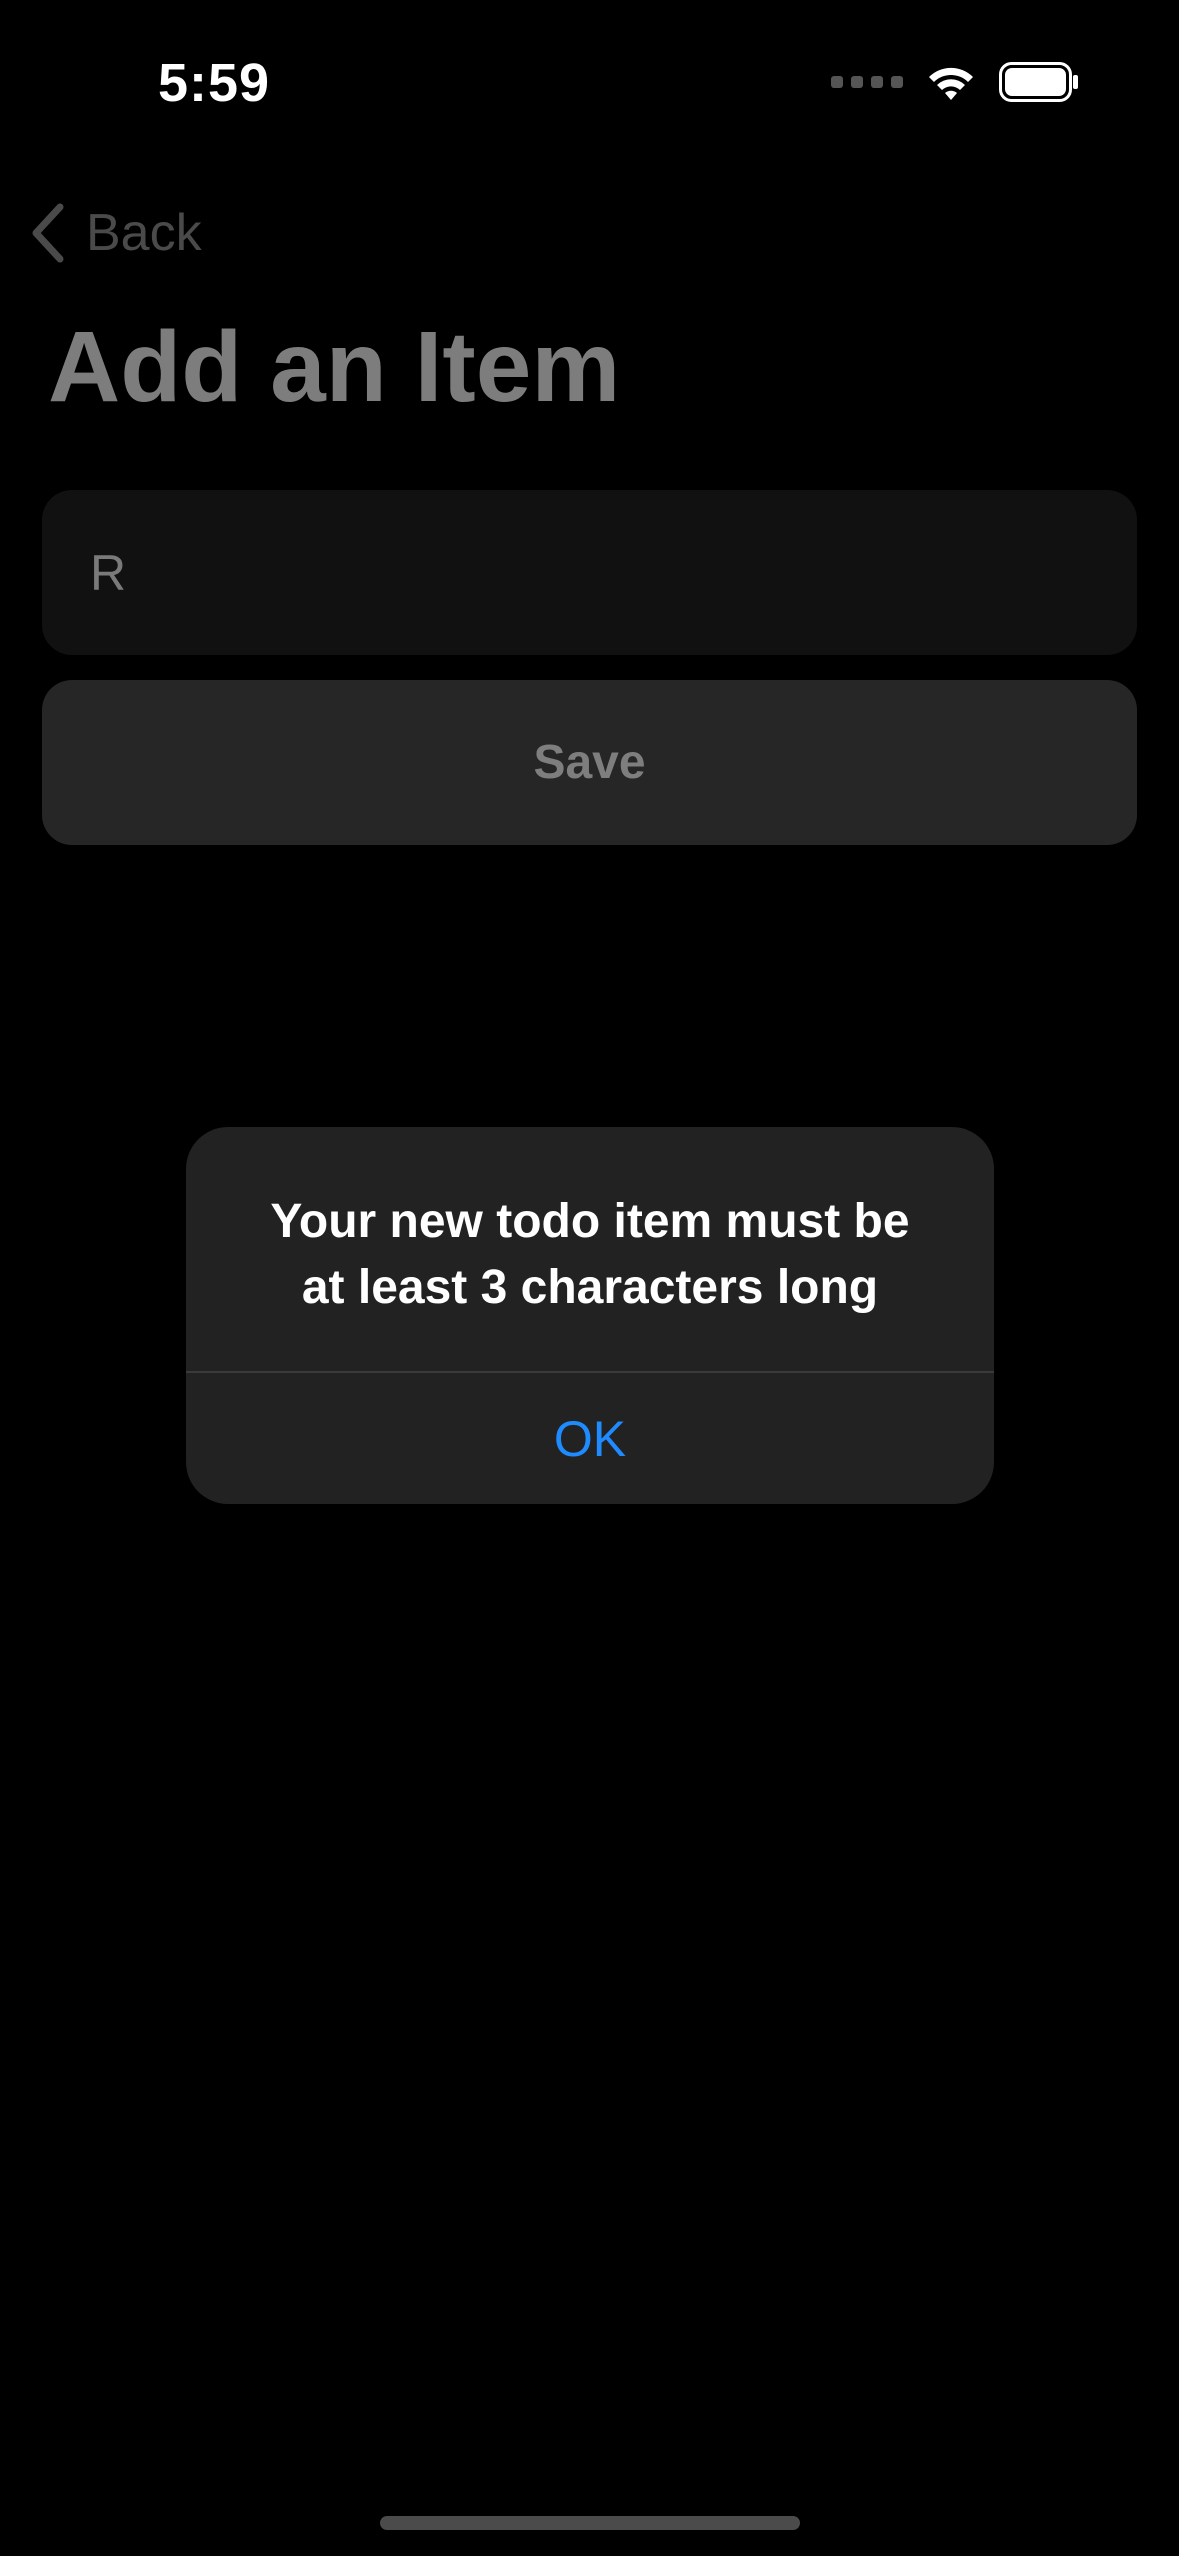 The image size is (1179, 2556). What do you see at coordinates (590, 1287) in the screenshot?
I see `alert-message-line-2: at least 3 characters long` at bounding box center [590, 1287].